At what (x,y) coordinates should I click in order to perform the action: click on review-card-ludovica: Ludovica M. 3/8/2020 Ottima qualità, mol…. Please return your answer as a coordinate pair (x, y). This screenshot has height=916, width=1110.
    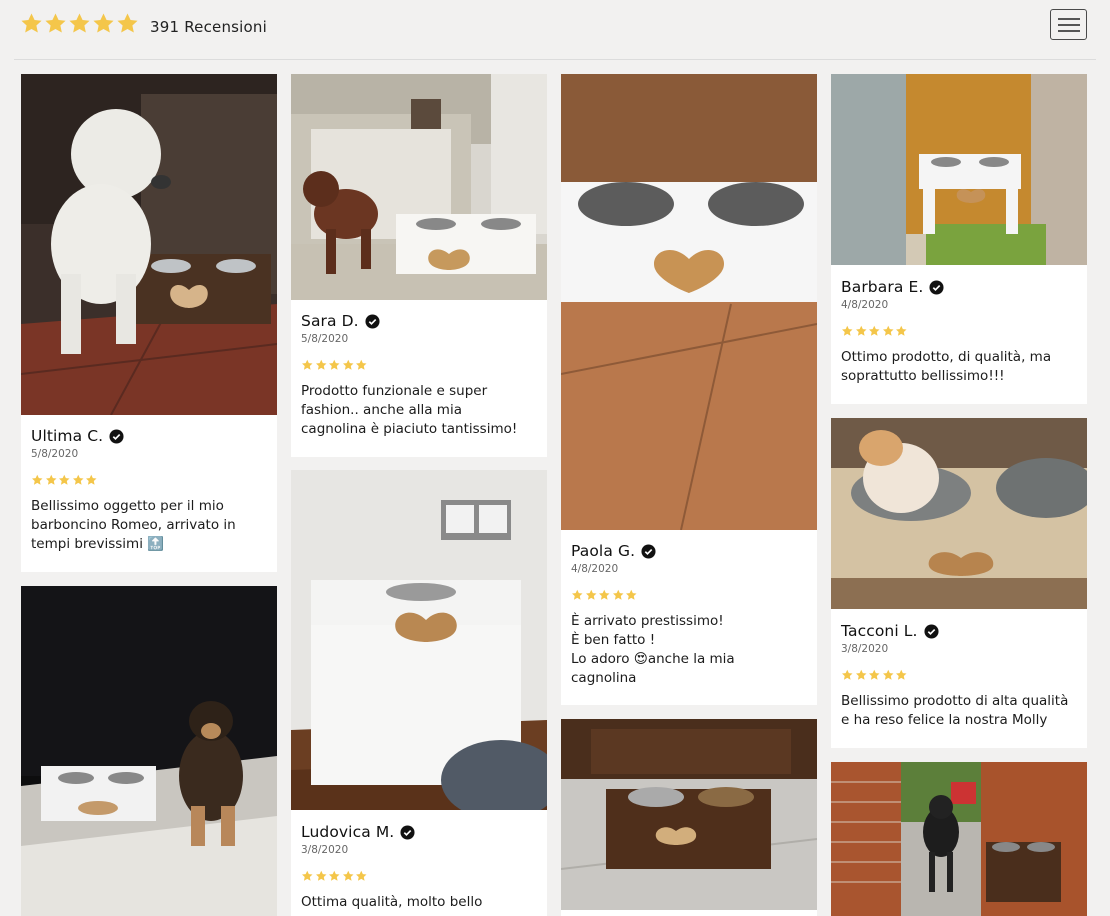
    Looking at the image, I should click on (419, 693).